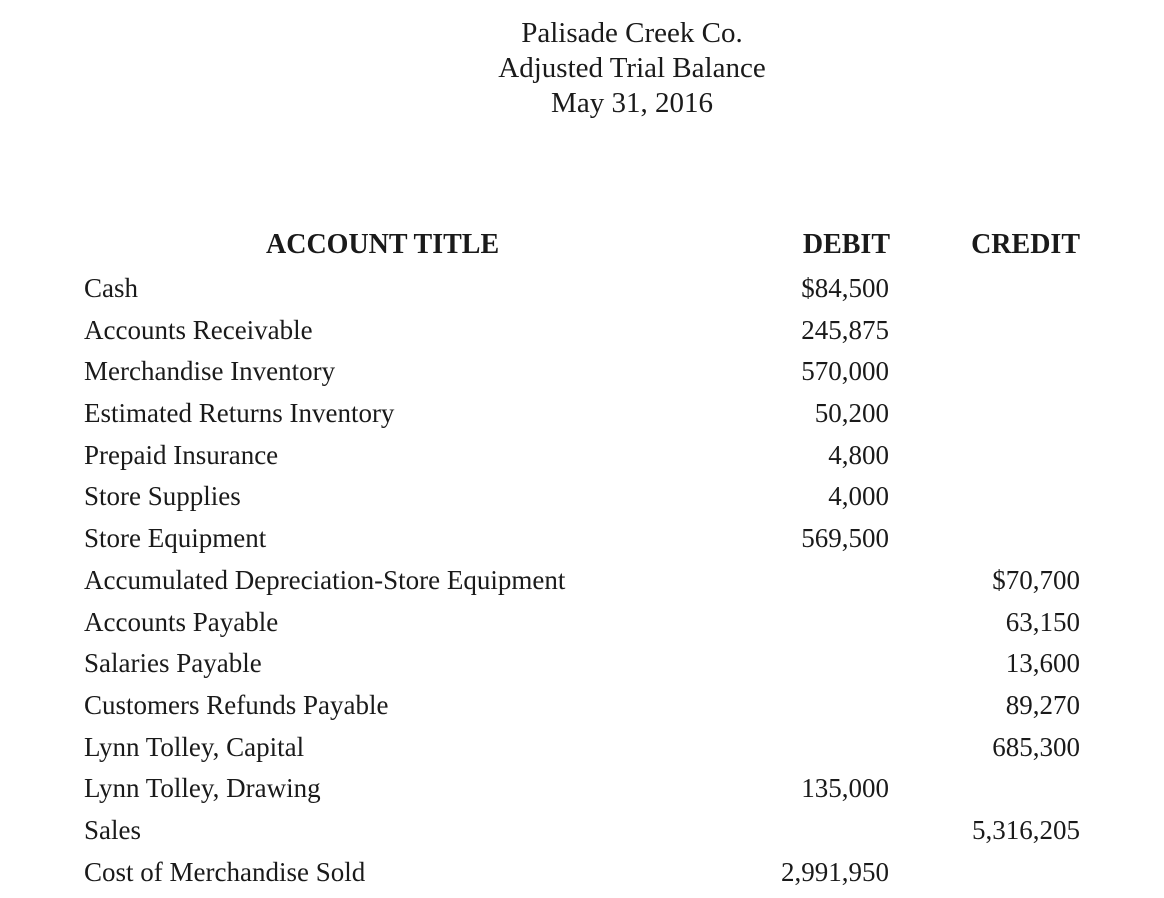 This screenshot has width=1164, height=898. I want to click on table-row: Prepaid Insurance 4,800, so click(582, 456).